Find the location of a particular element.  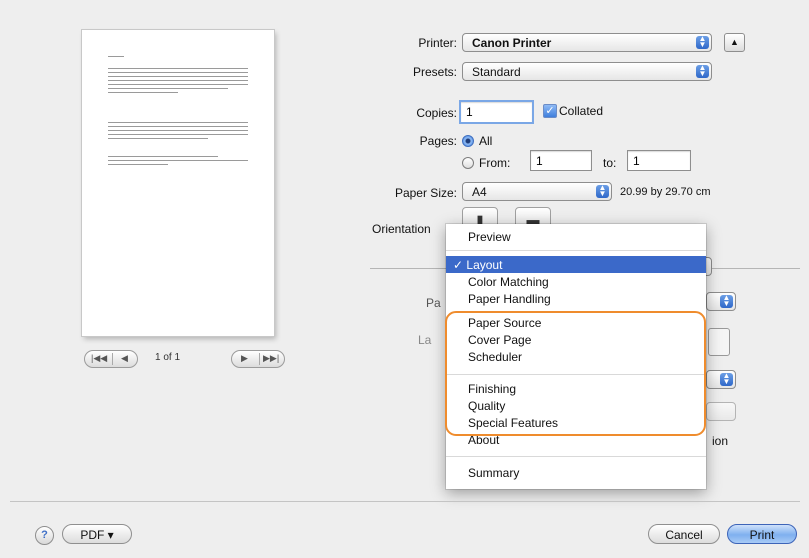

pages-from-input is located at coordinates (561, 160).